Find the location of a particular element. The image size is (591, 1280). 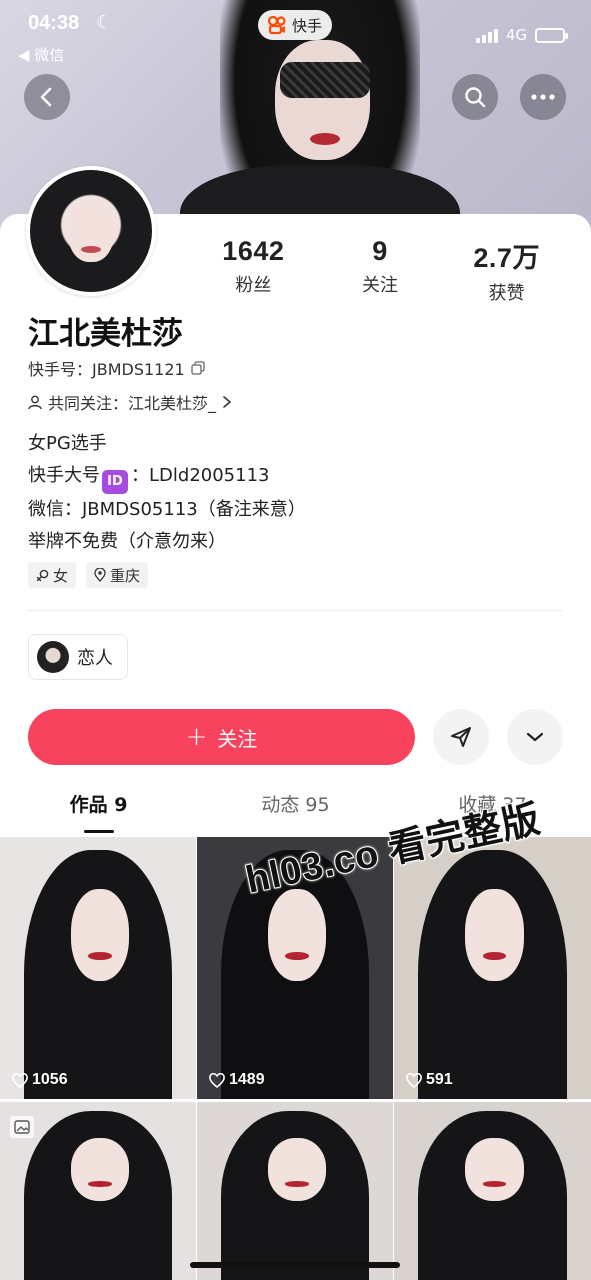

profile-tags: 女 重庆 is located at coordinates (88, 575).